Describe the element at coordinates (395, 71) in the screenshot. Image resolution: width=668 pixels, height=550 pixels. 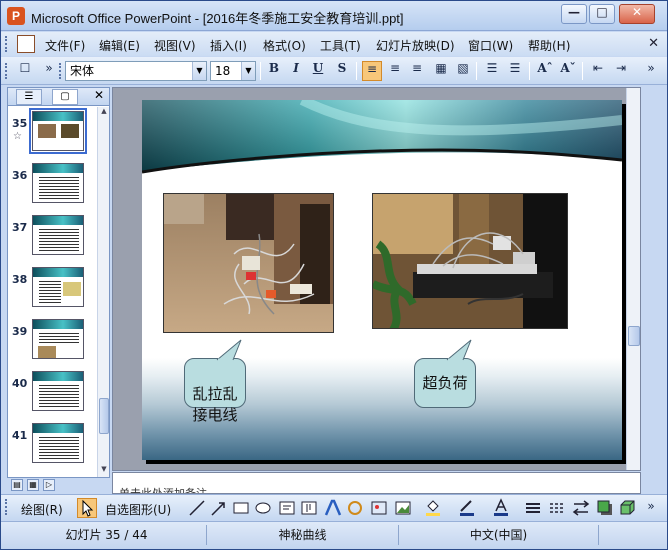
I see `align-center-icon: ≡` at that location.